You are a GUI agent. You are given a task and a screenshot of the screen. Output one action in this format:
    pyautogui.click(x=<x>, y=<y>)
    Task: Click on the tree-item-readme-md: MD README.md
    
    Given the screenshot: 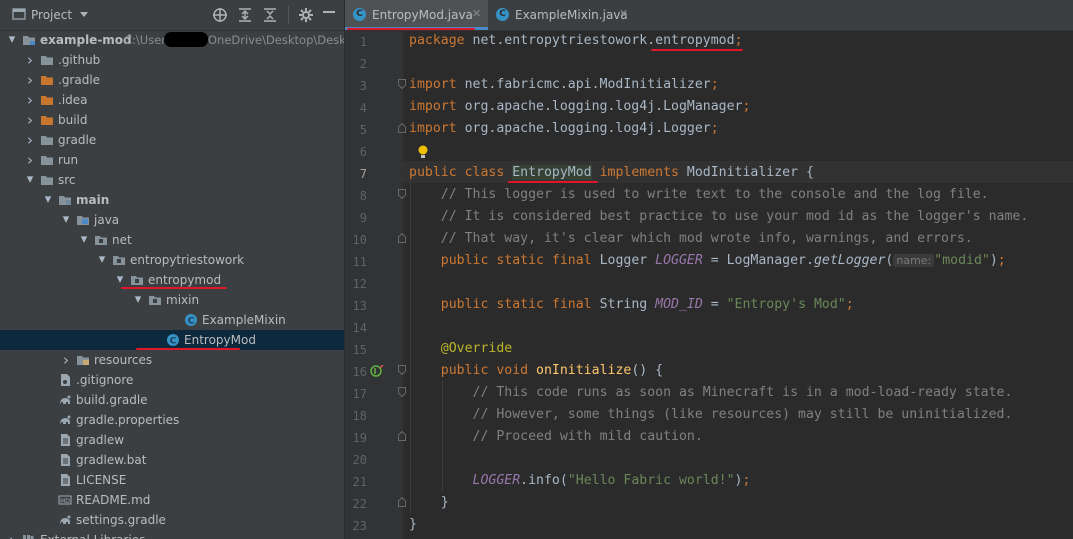 What is the action you would take?
    pyautogui.click(x=172, y=500)
    